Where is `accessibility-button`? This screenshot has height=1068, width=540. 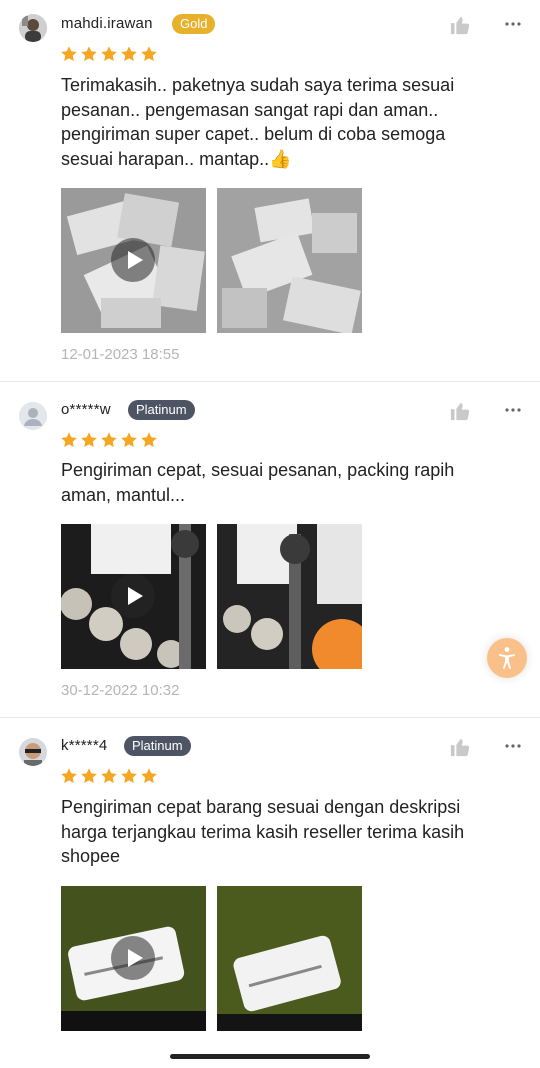 accessibility-button is located at coordinates (507, 658).